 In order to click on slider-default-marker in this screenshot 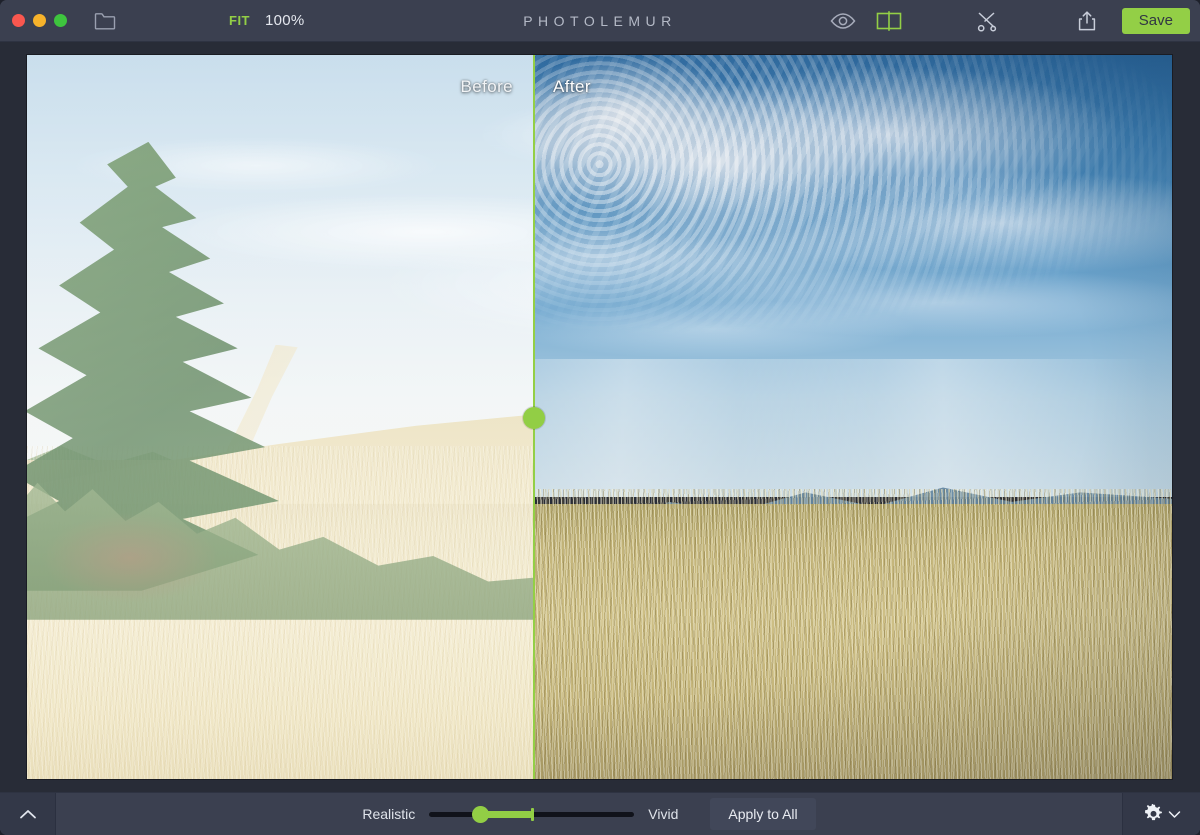, I will do `click(532, 814)`.